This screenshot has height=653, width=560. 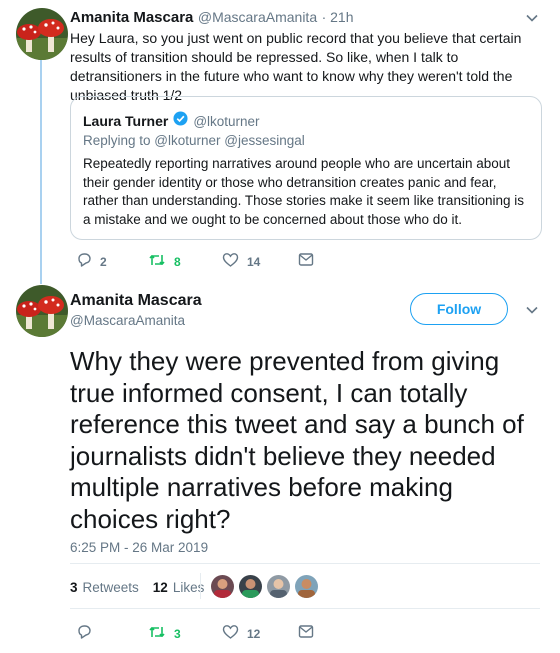 I want to click on retweets-label: Retweets, so click(x=110, y=587).